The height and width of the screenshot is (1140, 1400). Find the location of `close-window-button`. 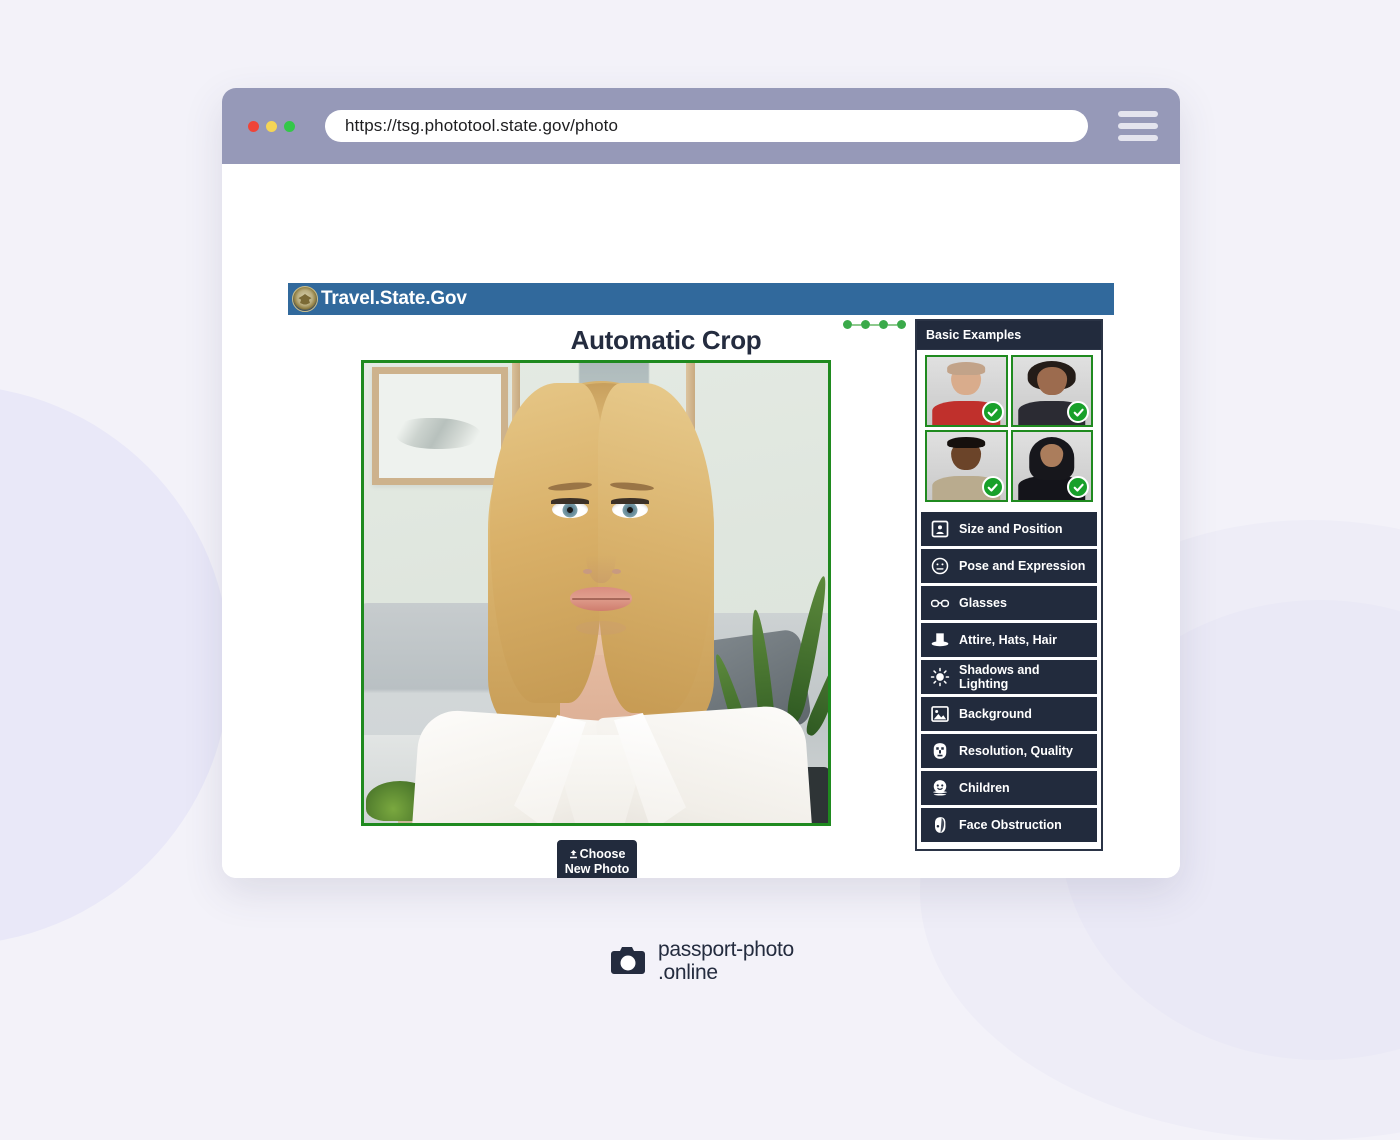

close-window-button is located at coordinates (253, 126).